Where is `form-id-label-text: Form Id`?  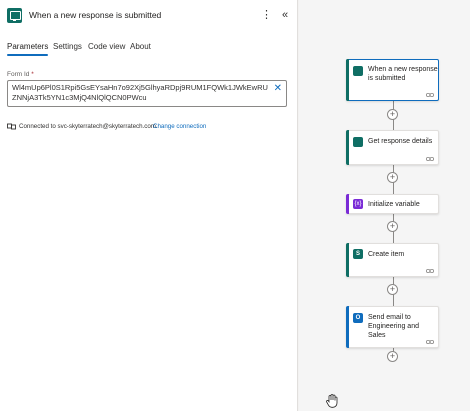 form-id-label-text: Form Id is located at coordinates (18, 74).